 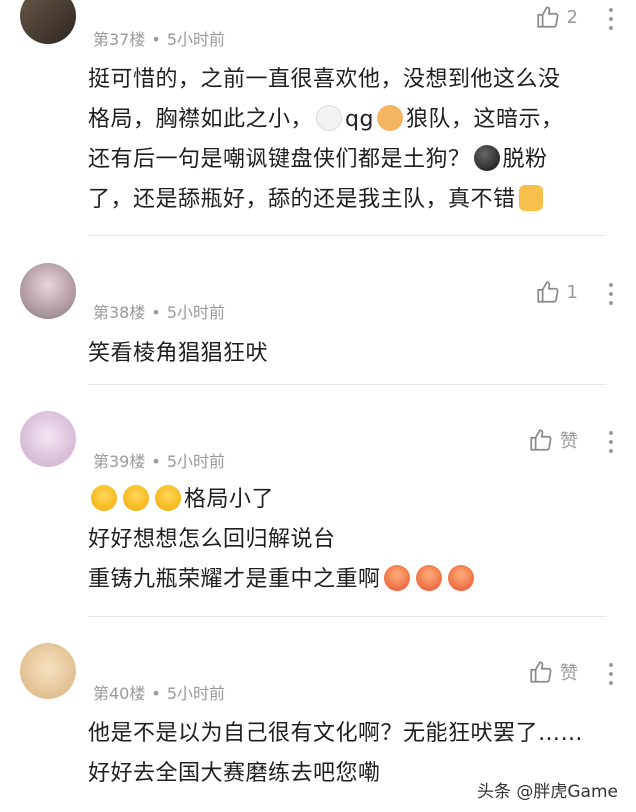 What do you see at coordinates (119, 461) in the screenshot?
I see `floor-number: 第39楼` at bounding box center [119, 461].